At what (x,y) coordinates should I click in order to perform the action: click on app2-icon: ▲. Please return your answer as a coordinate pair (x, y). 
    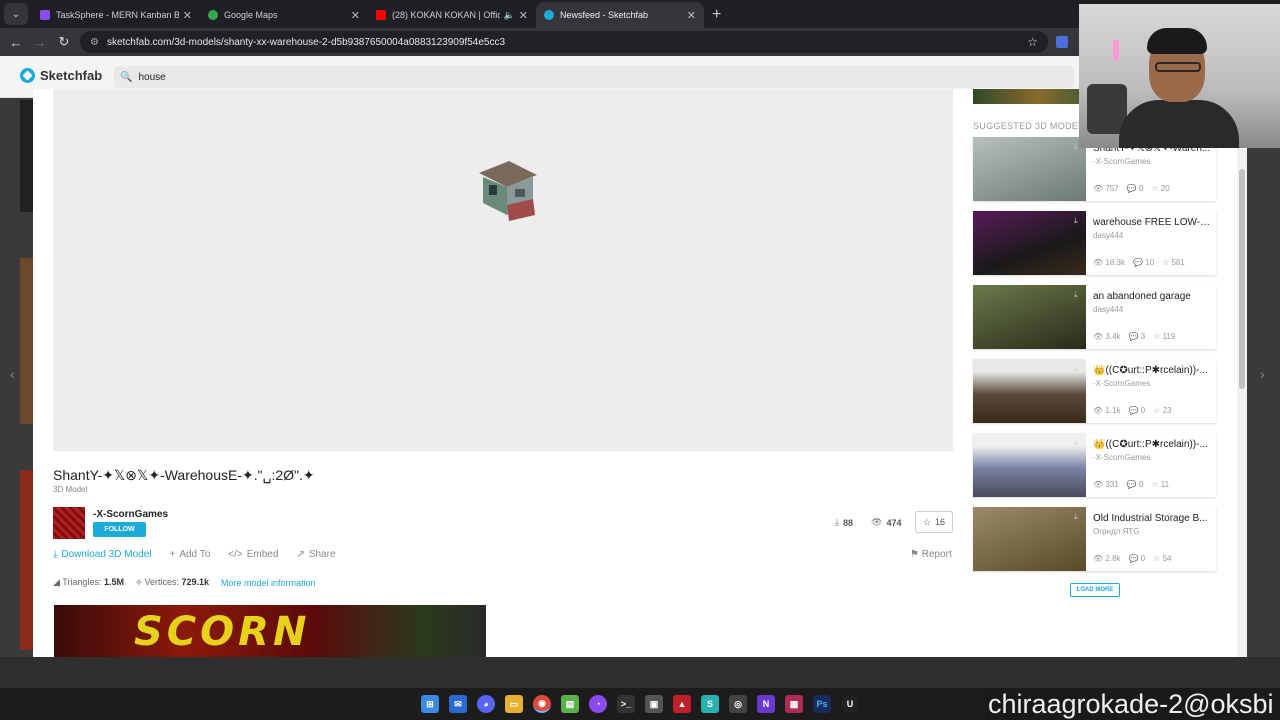
    Looking at the image, I should click on (682, 704).